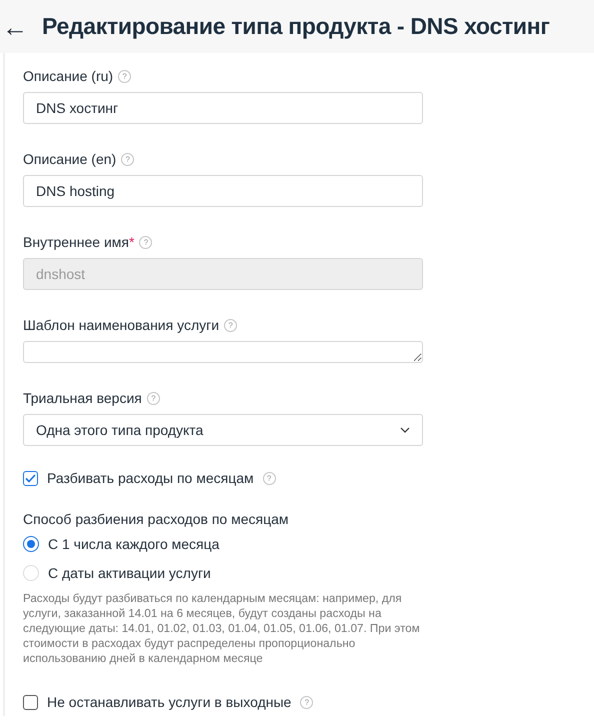  What do you see at coordinates (129, 572) in the screenshot?
I see `radio-label: С даты активации услуги` at bounding box center [129, 572].